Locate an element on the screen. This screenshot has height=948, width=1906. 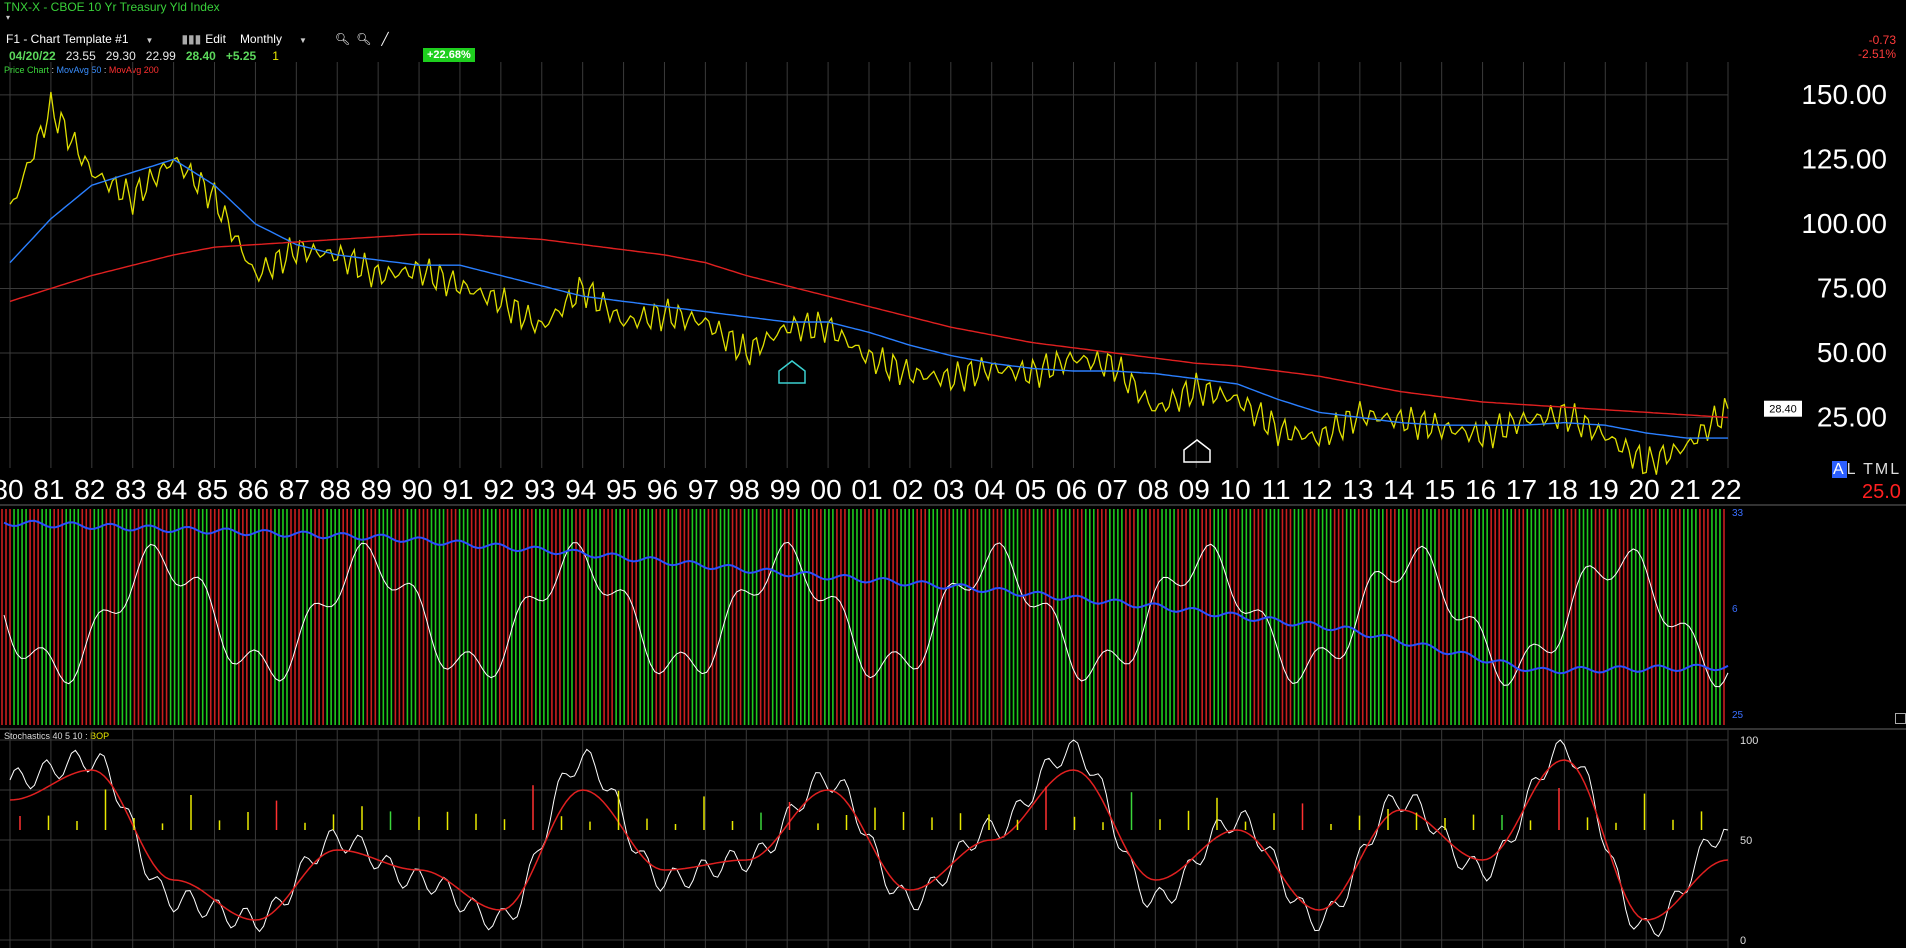
x-tick-label: 85 is located at coordinates (212, 489).